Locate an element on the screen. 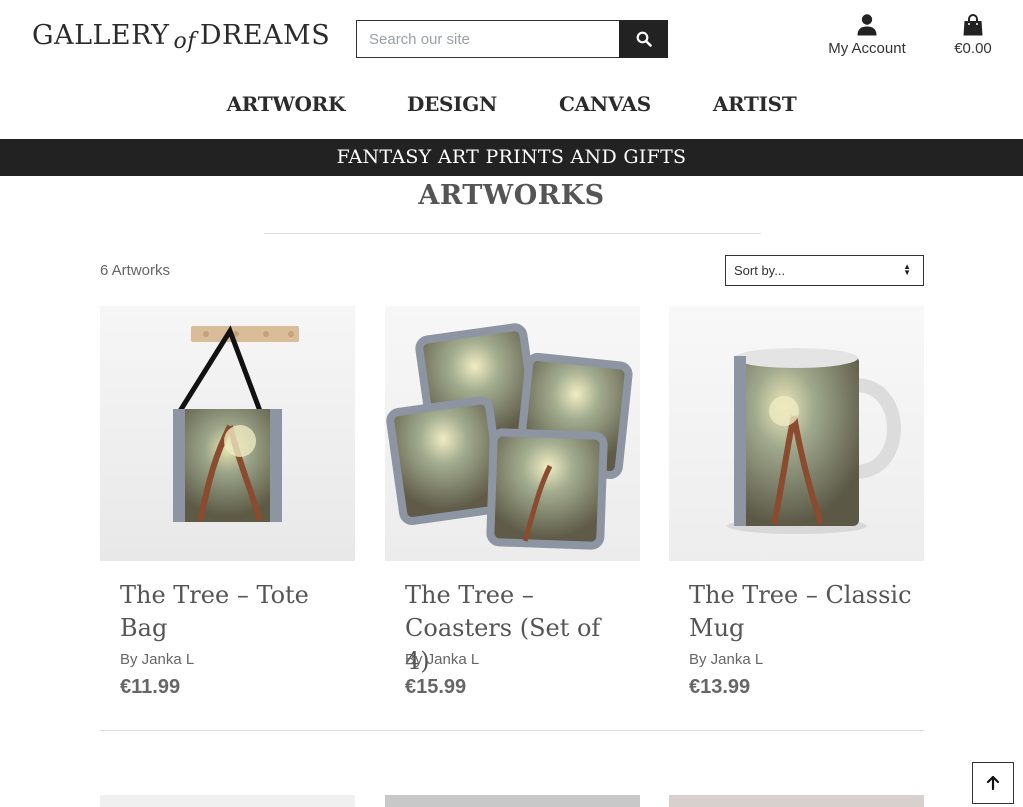 This screenshot has height=807, width=1023. product-price: €15.99 is located at coordinates (436, 687).